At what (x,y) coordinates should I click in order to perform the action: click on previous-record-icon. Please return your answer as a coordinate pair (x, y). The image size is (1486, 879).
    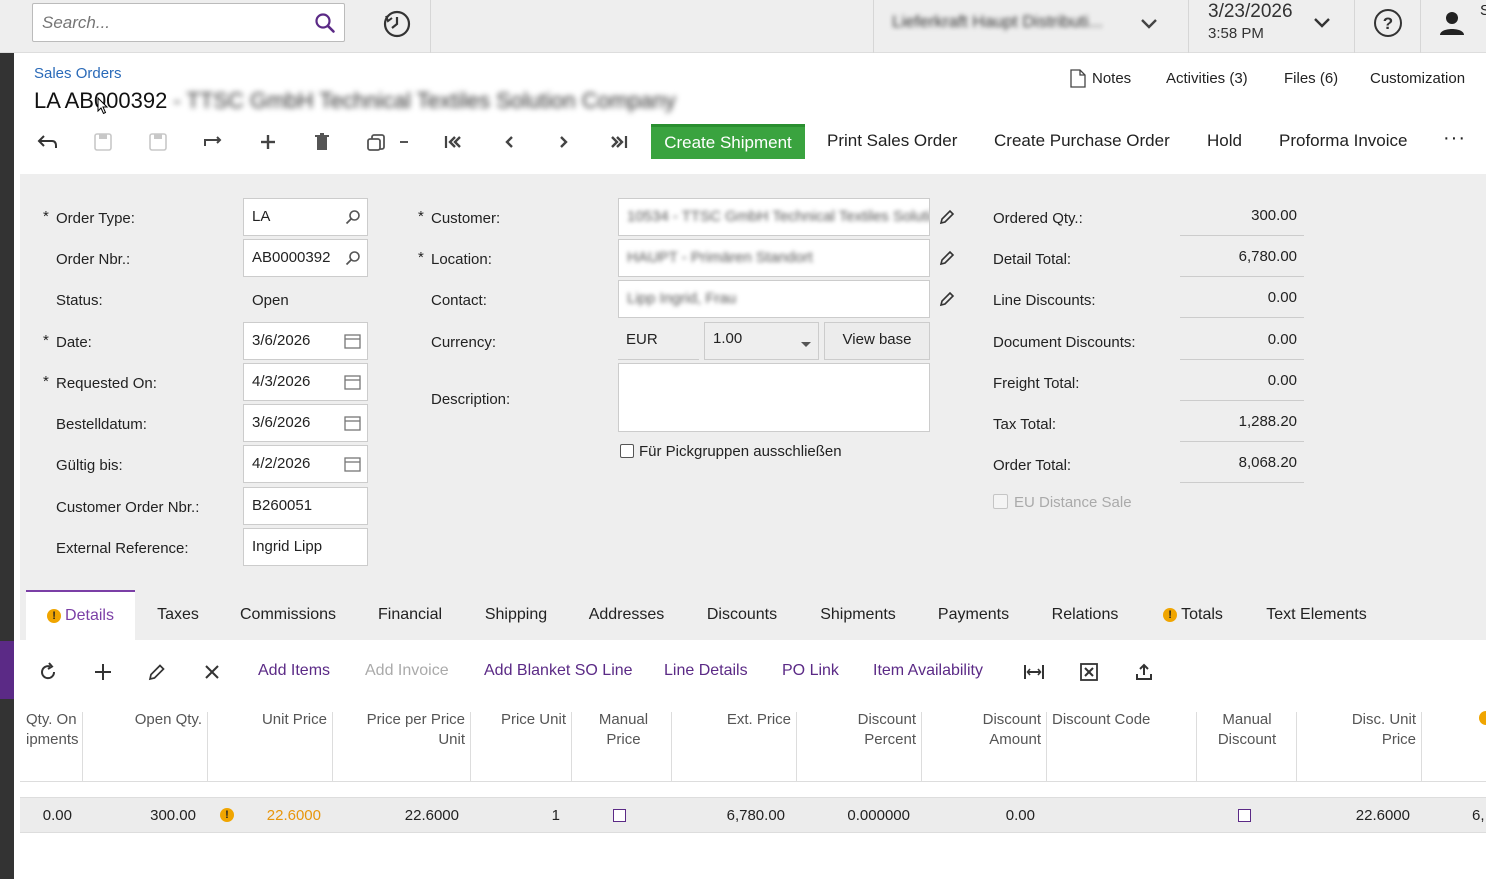
    Looking at the image, I should click on (509, 142).